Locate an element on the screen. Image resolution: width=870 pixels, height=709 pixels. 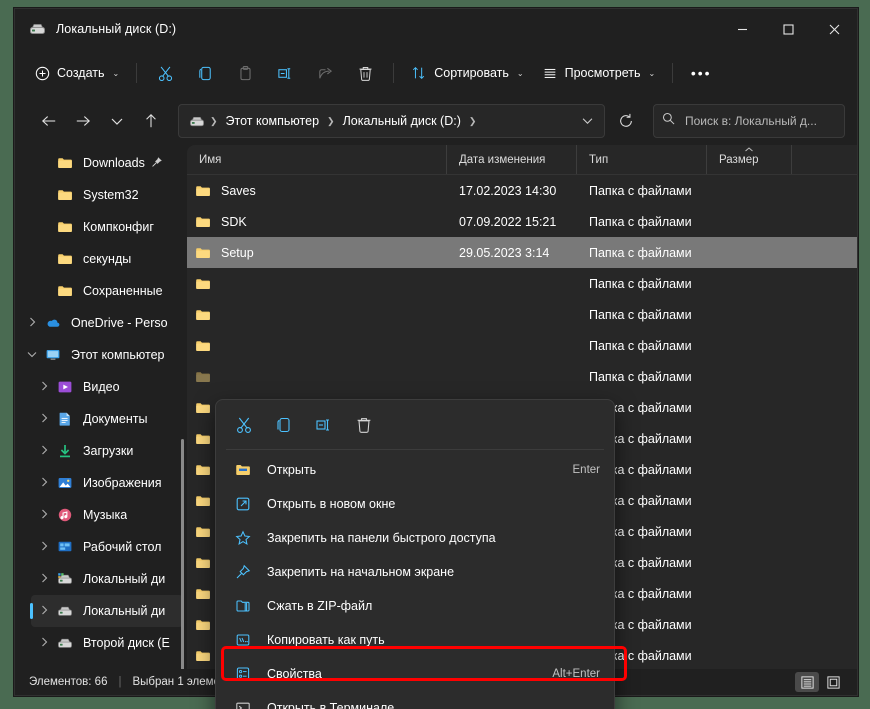
chevron-down-icon is located at coordinates (32, 355).